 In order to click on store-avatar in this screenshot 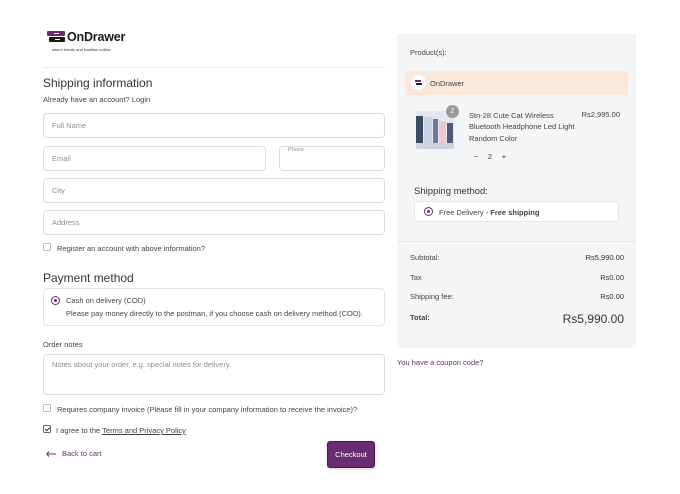, I will do `click(418, 82)`.